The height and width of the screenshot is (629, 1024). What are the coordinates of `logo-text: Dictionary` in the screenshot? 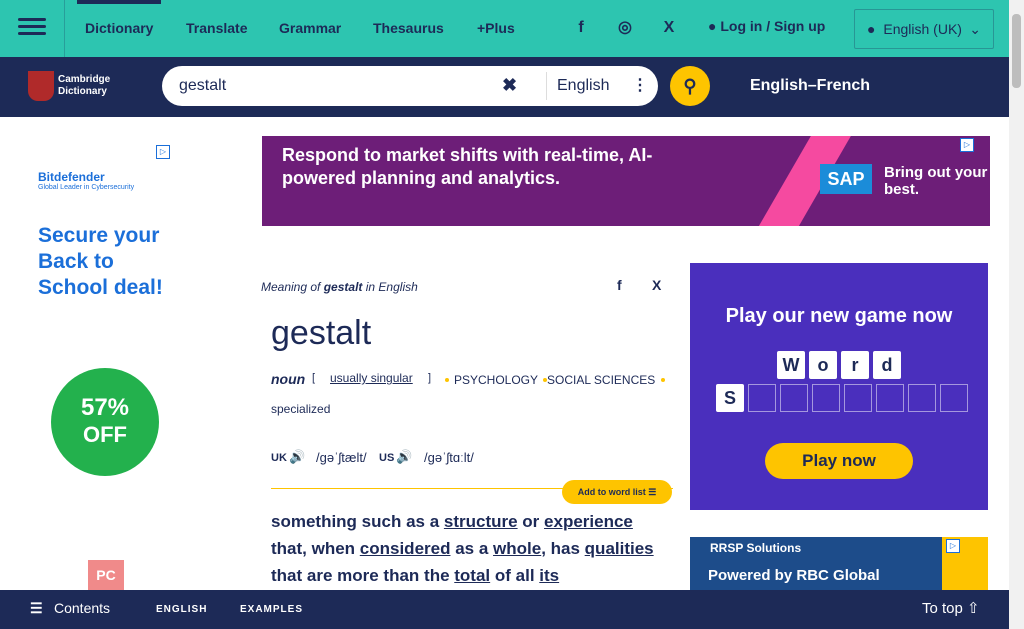 It's located at (82, 91).